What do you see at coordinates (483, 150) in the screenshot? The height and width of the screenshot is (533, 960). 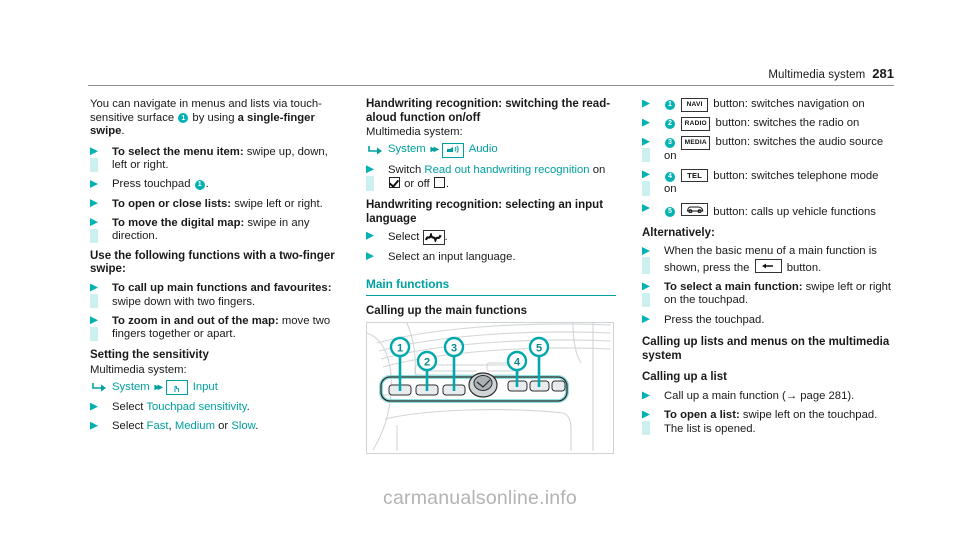 I see `breadcrumb-item-audio: Audio` at bounding box center [483, 150].